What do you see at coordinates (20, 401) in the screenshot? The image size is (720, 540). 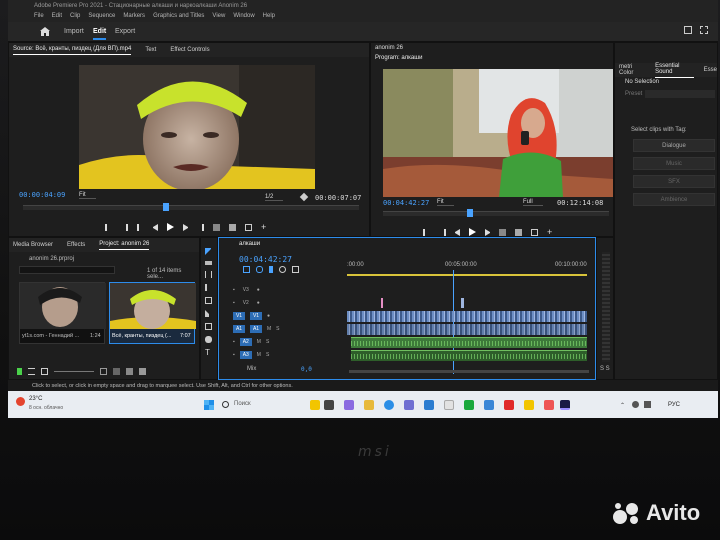 I see `weather-icon` at bounding box center [20, 401].